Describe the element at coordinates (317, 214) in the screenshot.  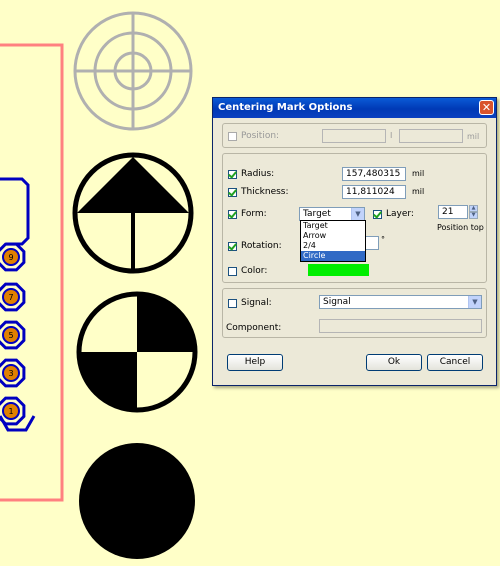
I see `form-selected-value: Target` at that location.